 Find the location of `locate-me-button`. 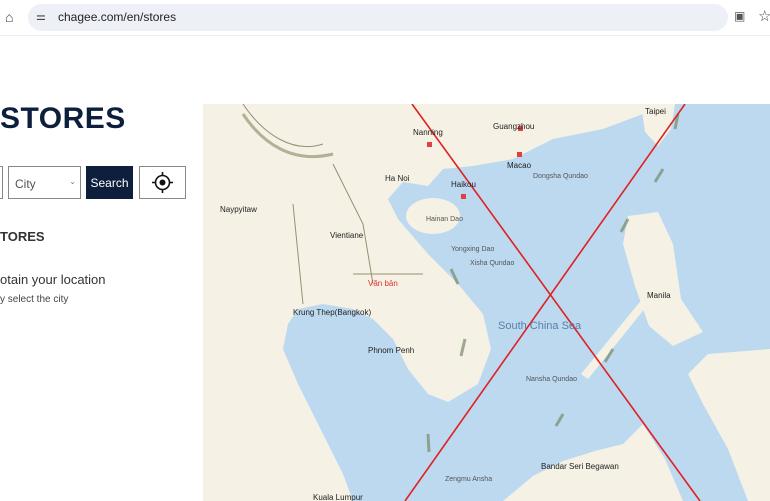

locate-me-button is located at coordinates (162, 182).